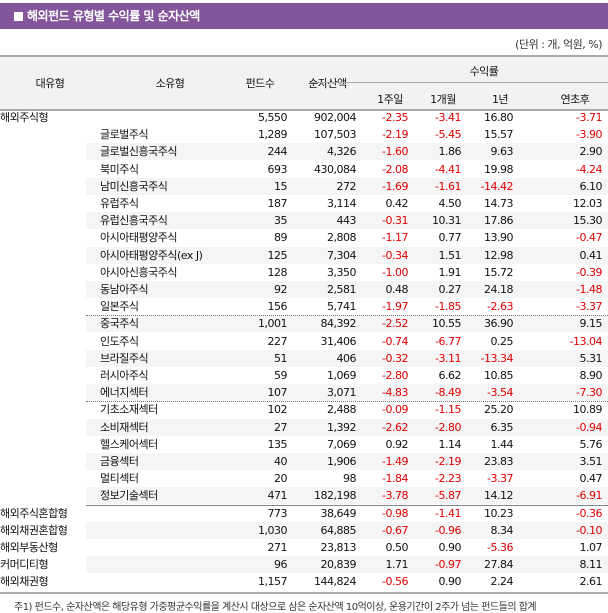 The image size is (608, 613). I want to click on cell-assets: 443, so click(346, 221).